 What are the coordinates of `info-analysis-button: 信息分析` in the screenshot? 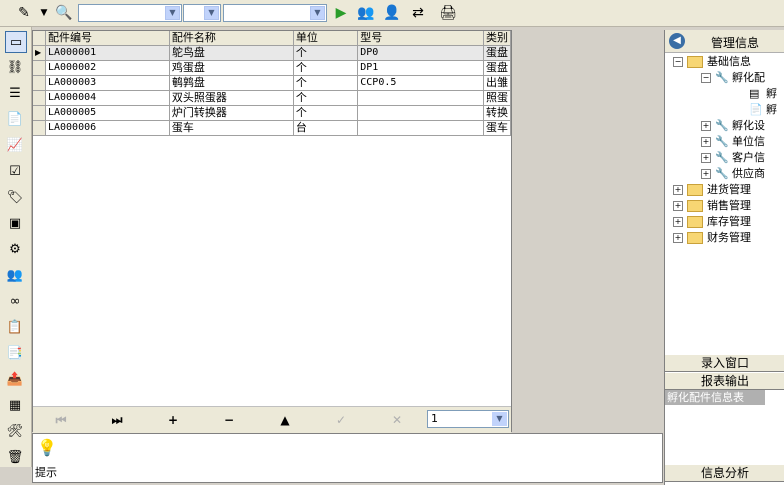 It's located at (724, 473).